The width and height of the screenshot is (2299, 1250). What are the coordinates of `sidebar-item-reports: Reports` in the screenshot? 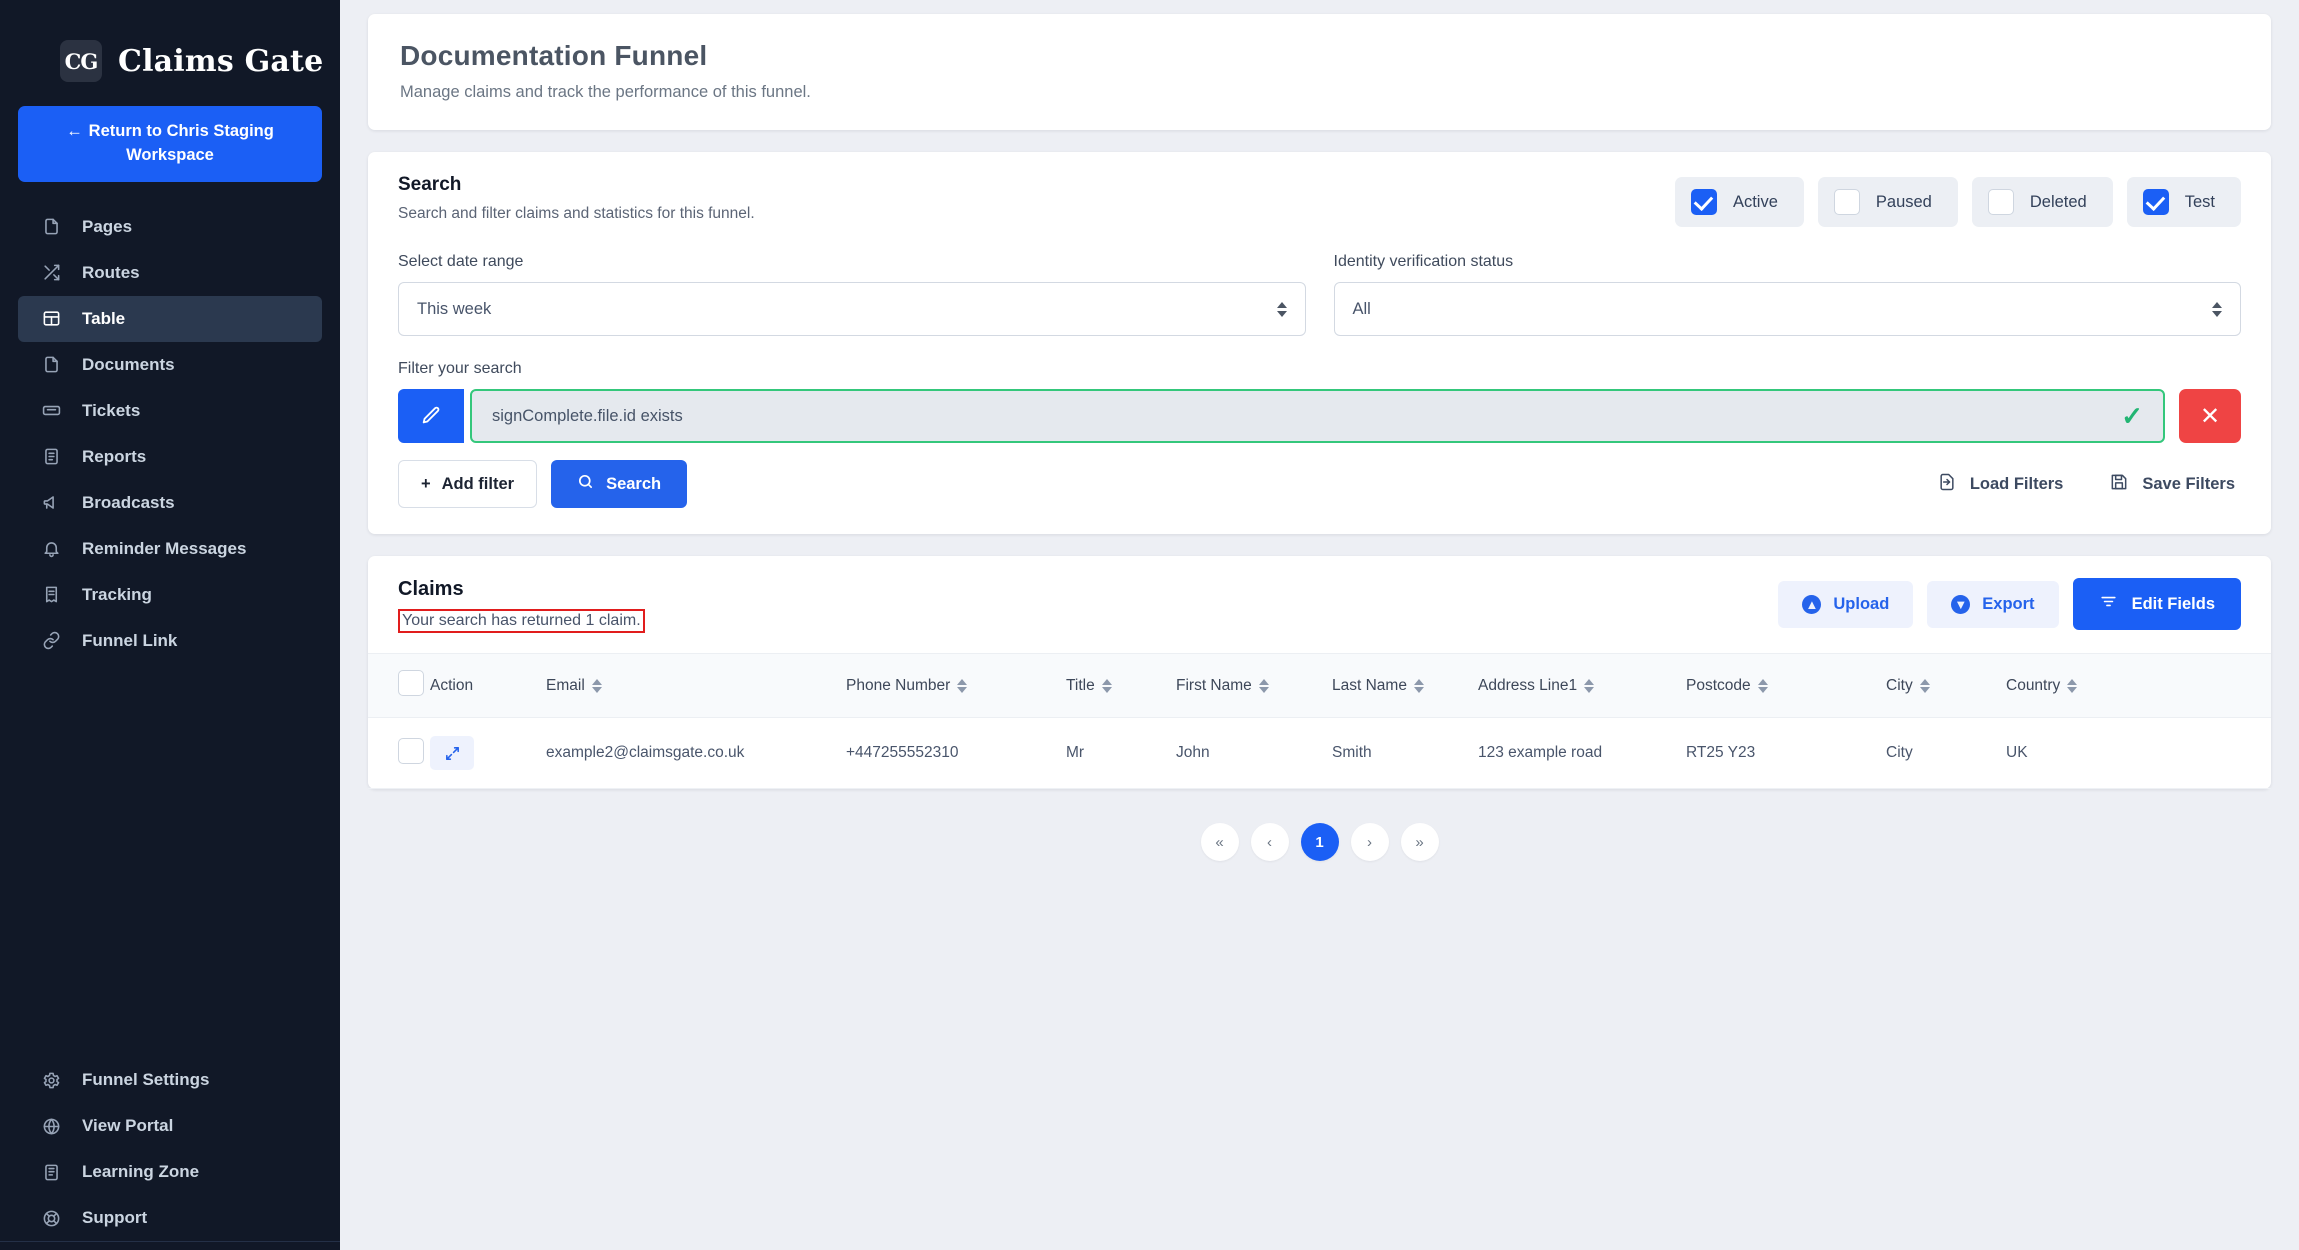 It's located at (170, 457).